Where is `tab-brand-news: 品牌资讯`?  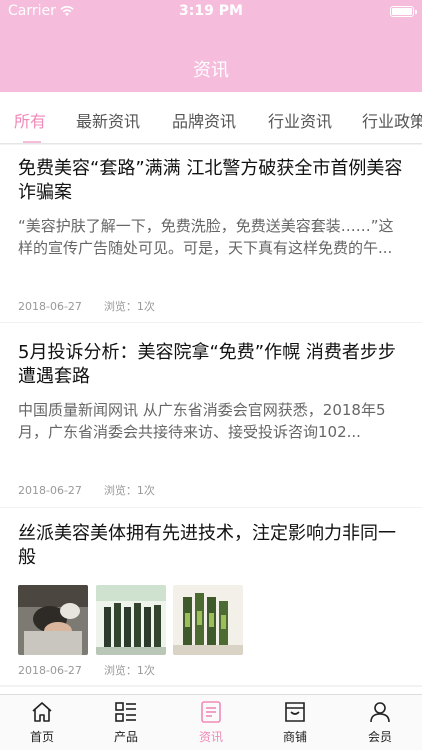 tab-brand-news: 品牌资讯 is located at coordinates (204, 120).